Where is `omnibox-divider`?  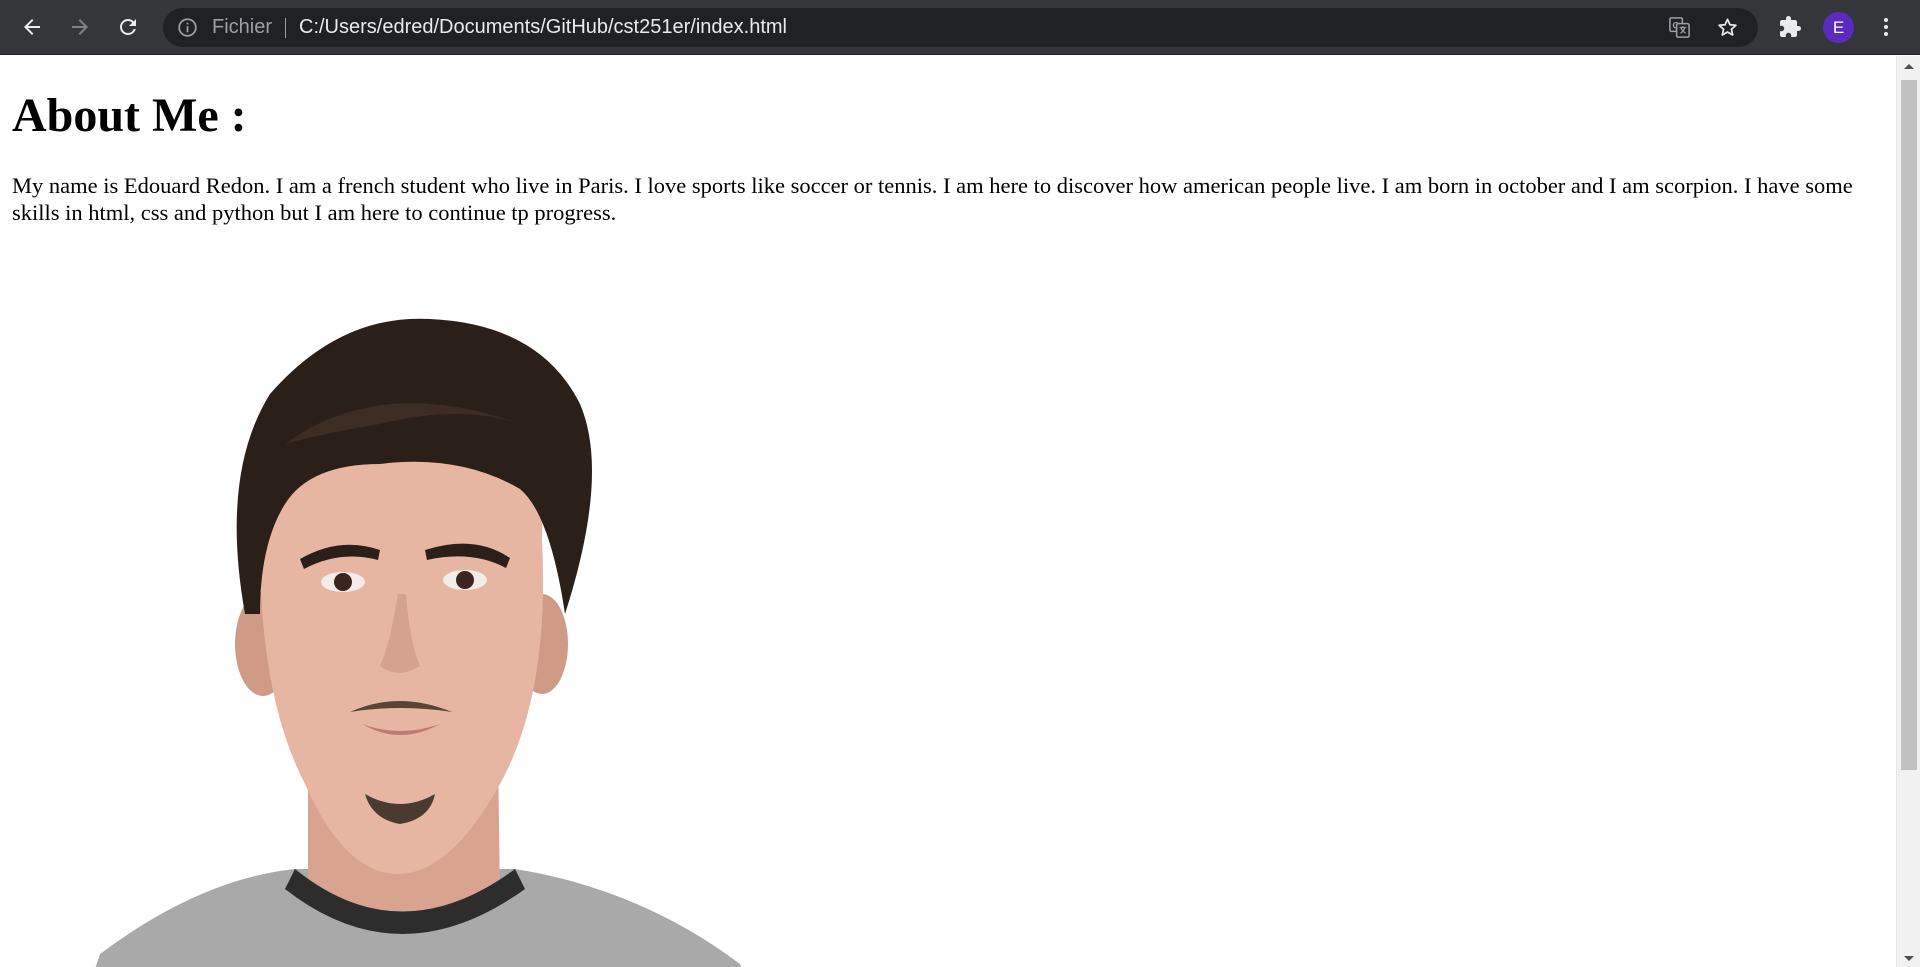
omnibox-divider is located at coordinates (285, 28).